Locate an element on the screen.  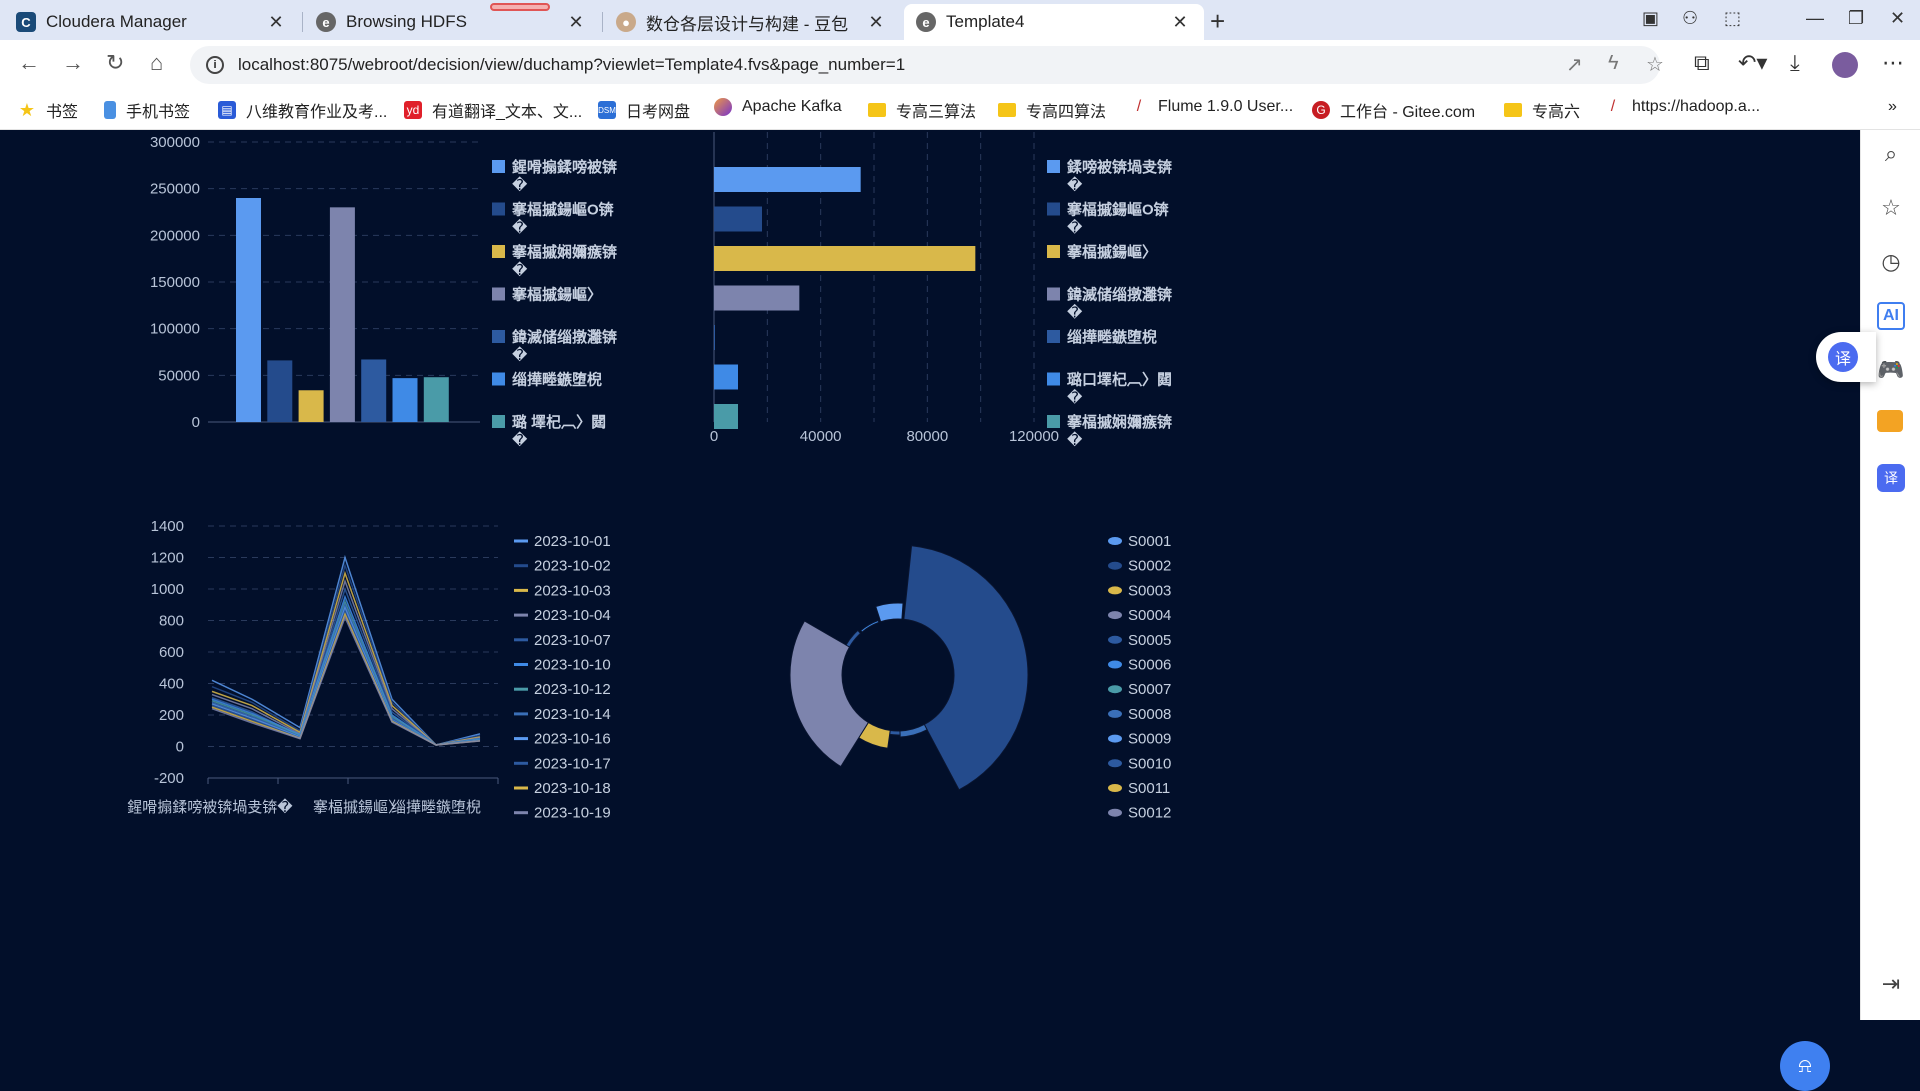
incognito-icon: ⚇ is located at coordinates (1690, 18).